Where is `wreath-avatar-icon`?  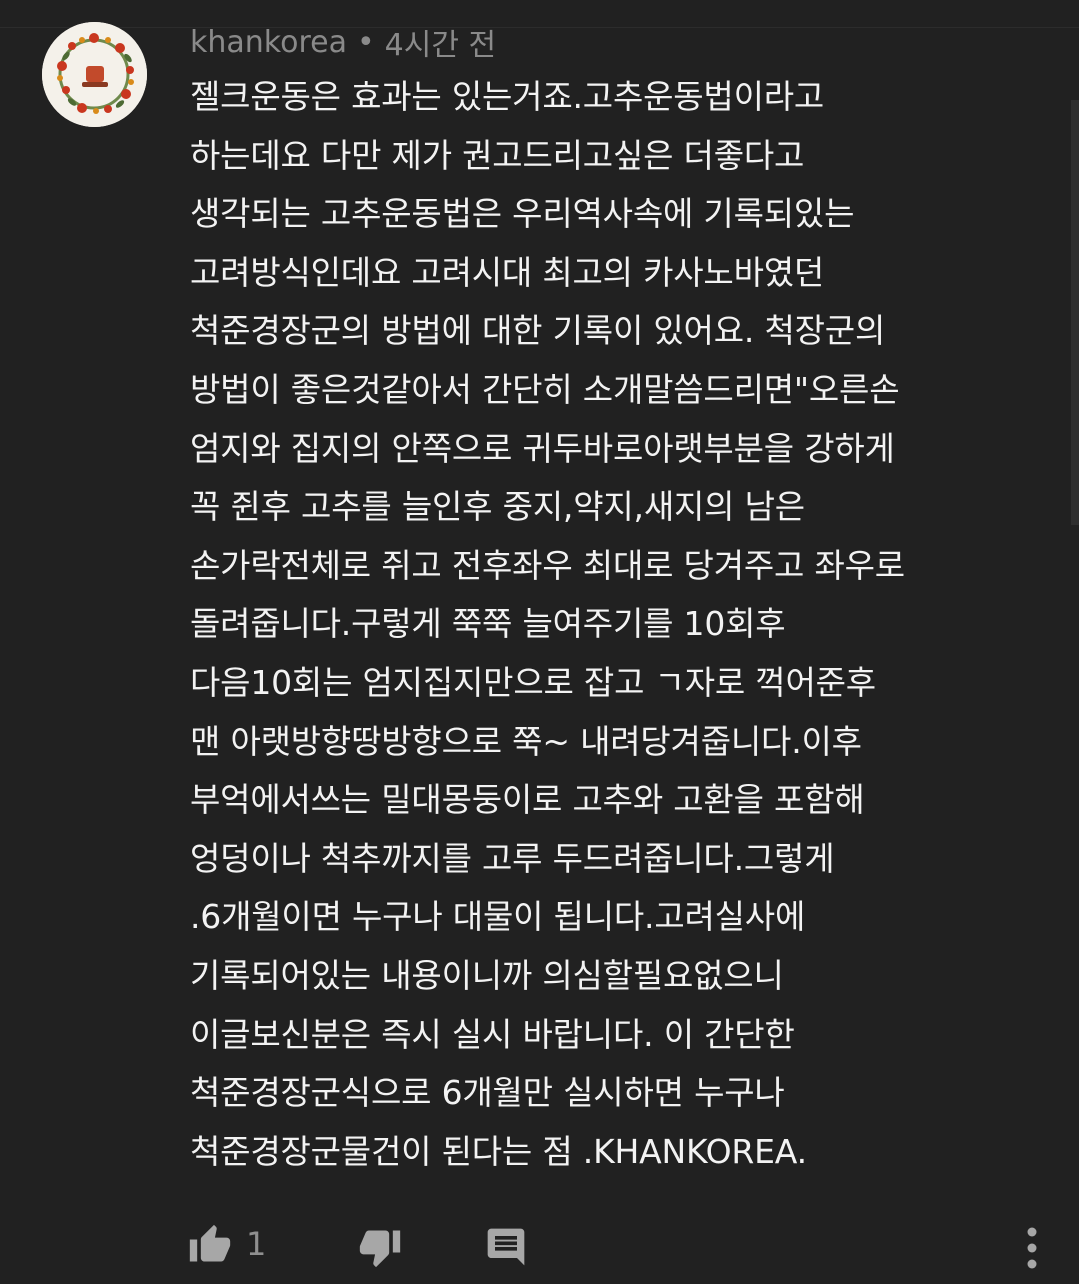 wreath-avatar-icon is located at coordinates (94, 74).